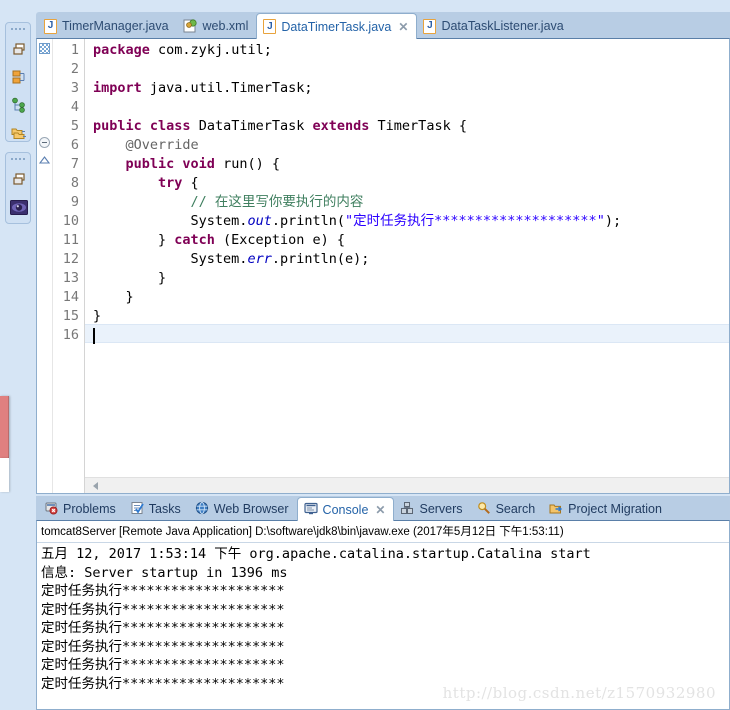 This screenshot has width=730, height=710. I want to click on tab-tasks: Tasks, so click(156, 509).